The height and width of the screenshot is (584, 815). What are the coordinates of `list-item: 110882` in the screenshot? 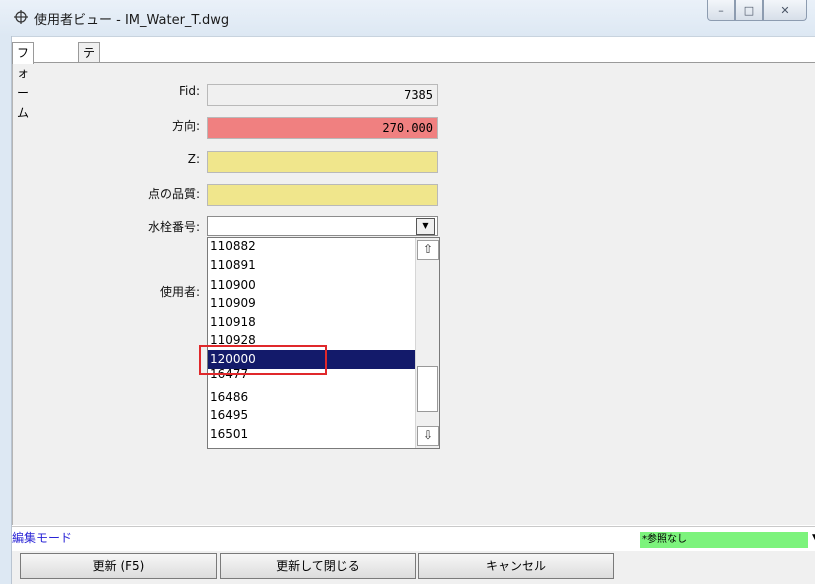 It's located at (313, 247).